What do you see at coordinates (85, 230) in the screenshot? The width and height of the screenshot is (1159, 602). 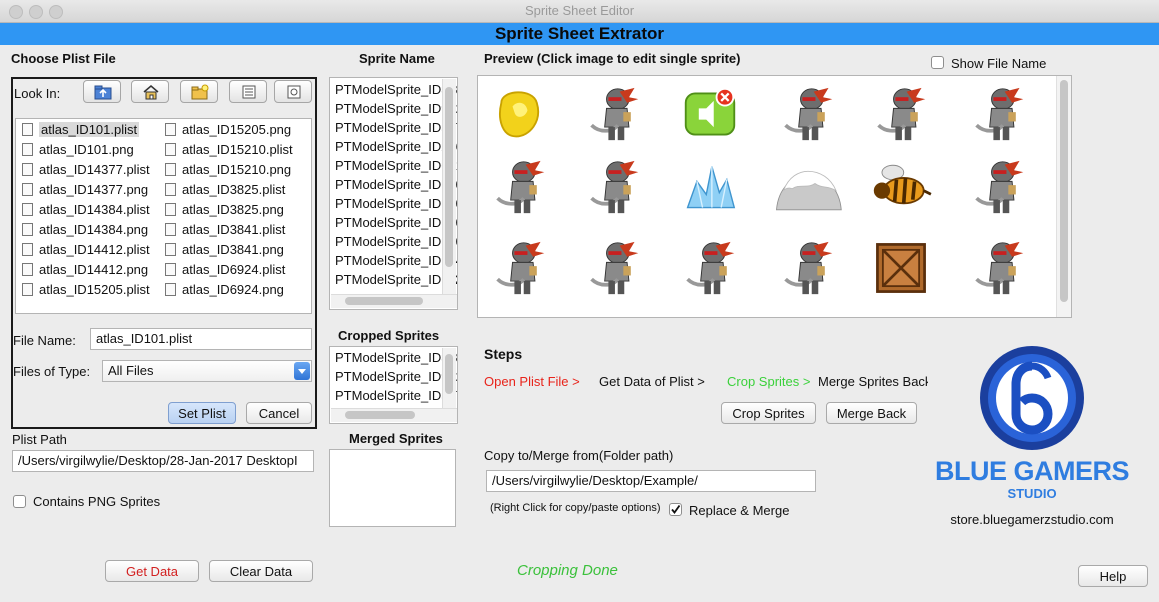 I see `file-item: atlas_ID14384.png` at bounding box center [85, 230].